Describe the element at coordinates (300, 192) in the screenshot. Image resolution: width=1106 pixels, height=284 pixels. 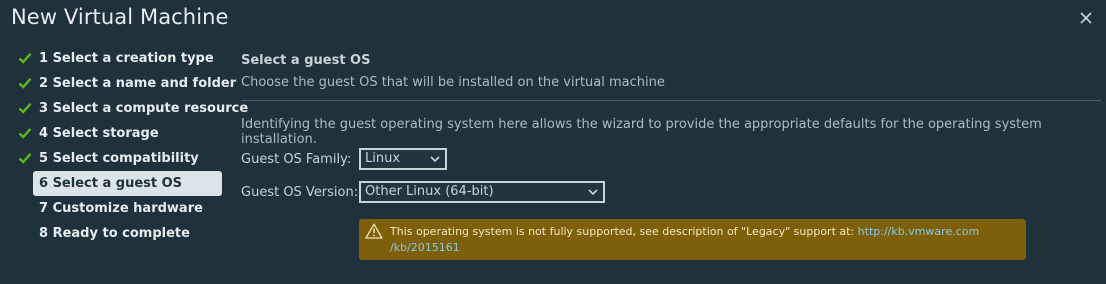
I see `os-version-label: Guest OS Version:` at that location.